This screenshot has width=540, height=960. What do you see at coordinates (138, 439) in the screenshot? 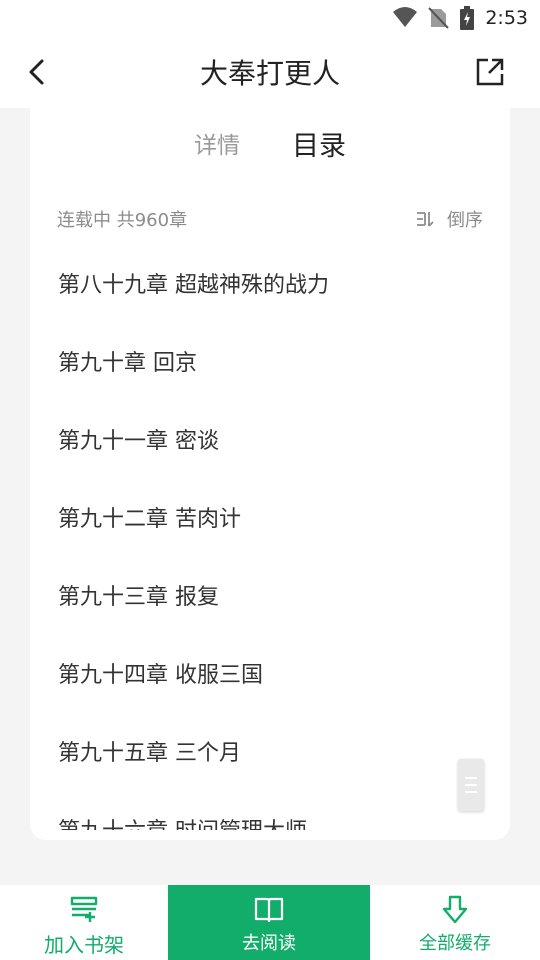
I see `chapter-item: 第九十一章 密谈` at bounding box center [138, 439].